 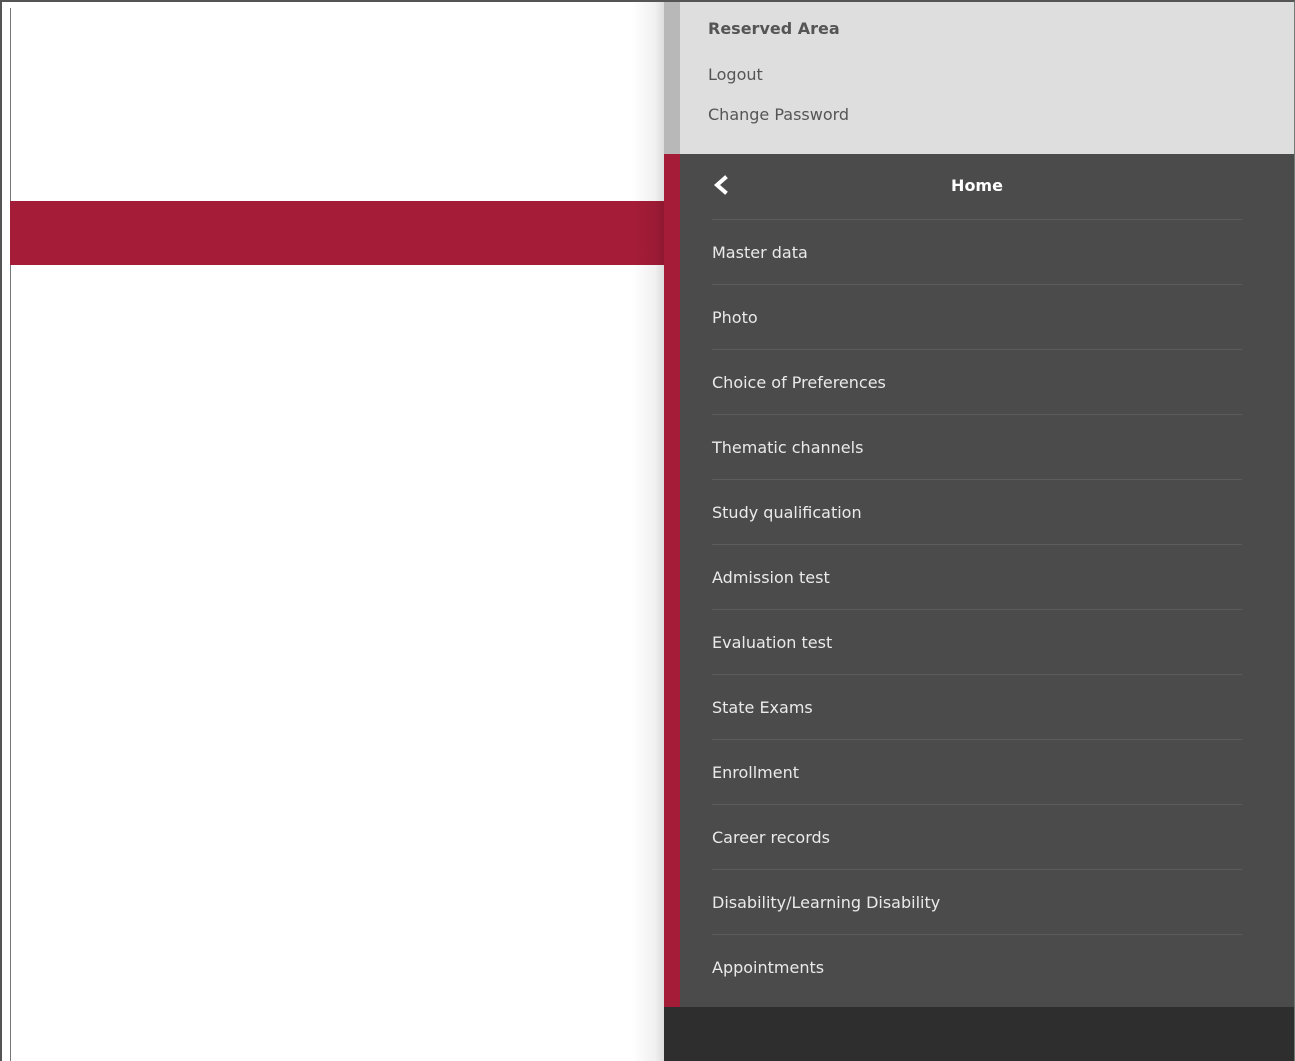 I want to click on logout-link: Logout, so click(x=735, y=74).